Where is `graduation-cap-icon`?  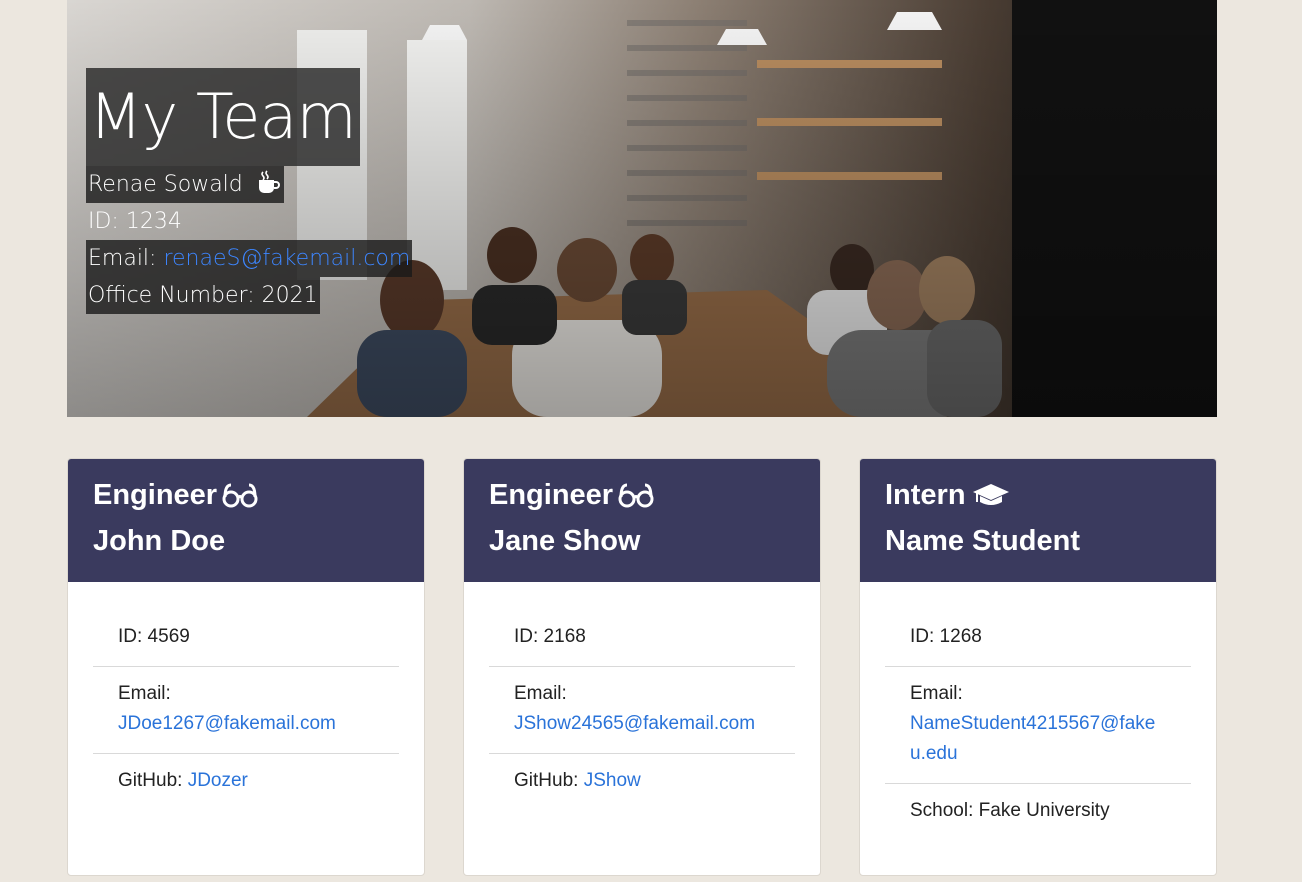
graduation-cap-icon is located at coordinates (990, 494).